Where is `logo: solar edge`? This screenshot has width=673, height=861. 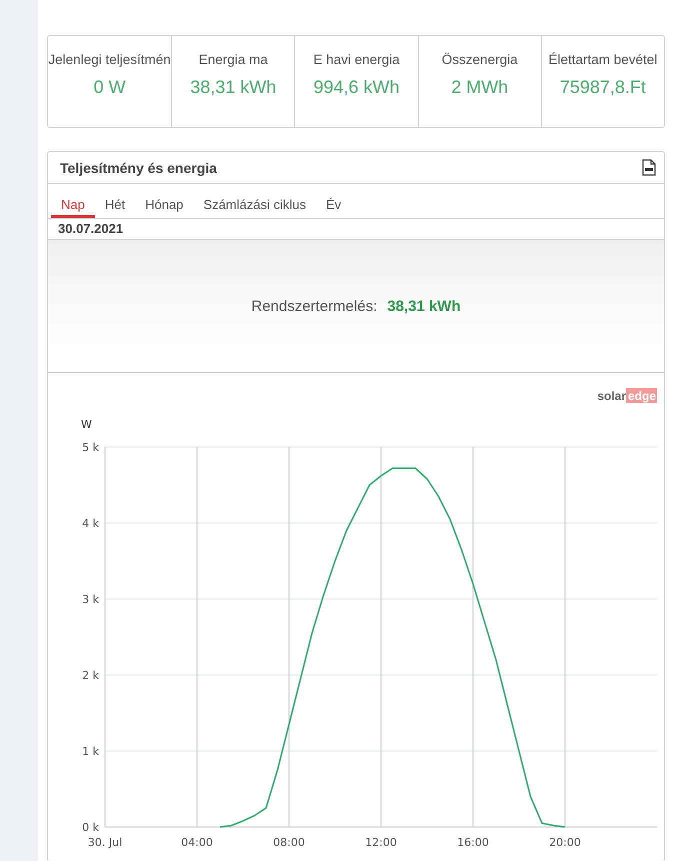
logo: solar edge is located at coordinates (627, 395).